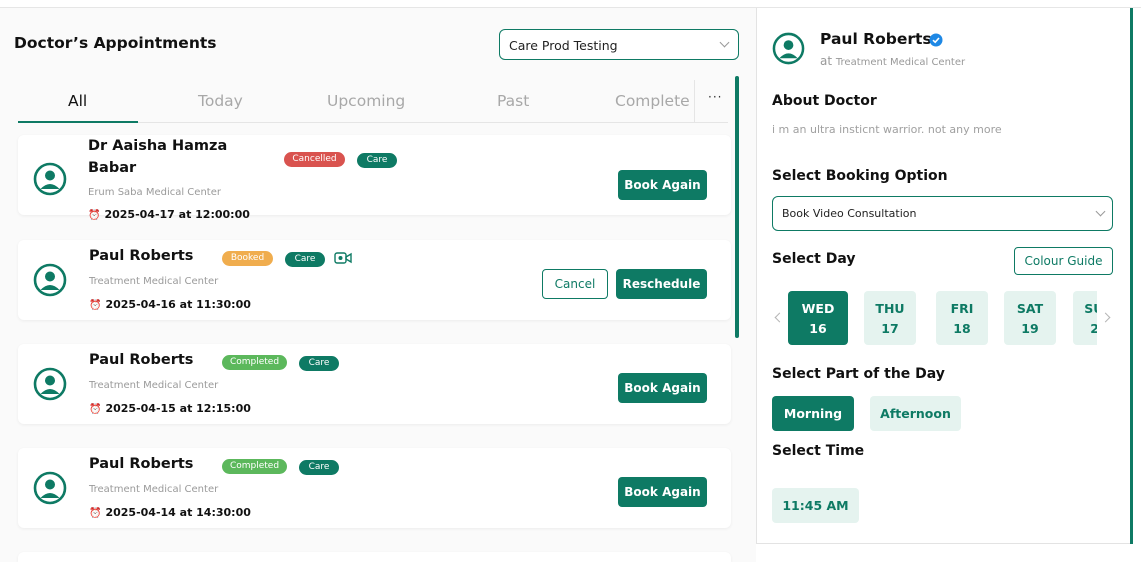  What do you see at coordinates (818, 328) in the screenshot?
I see `day-number: 16` at bounding box center [818, 328].